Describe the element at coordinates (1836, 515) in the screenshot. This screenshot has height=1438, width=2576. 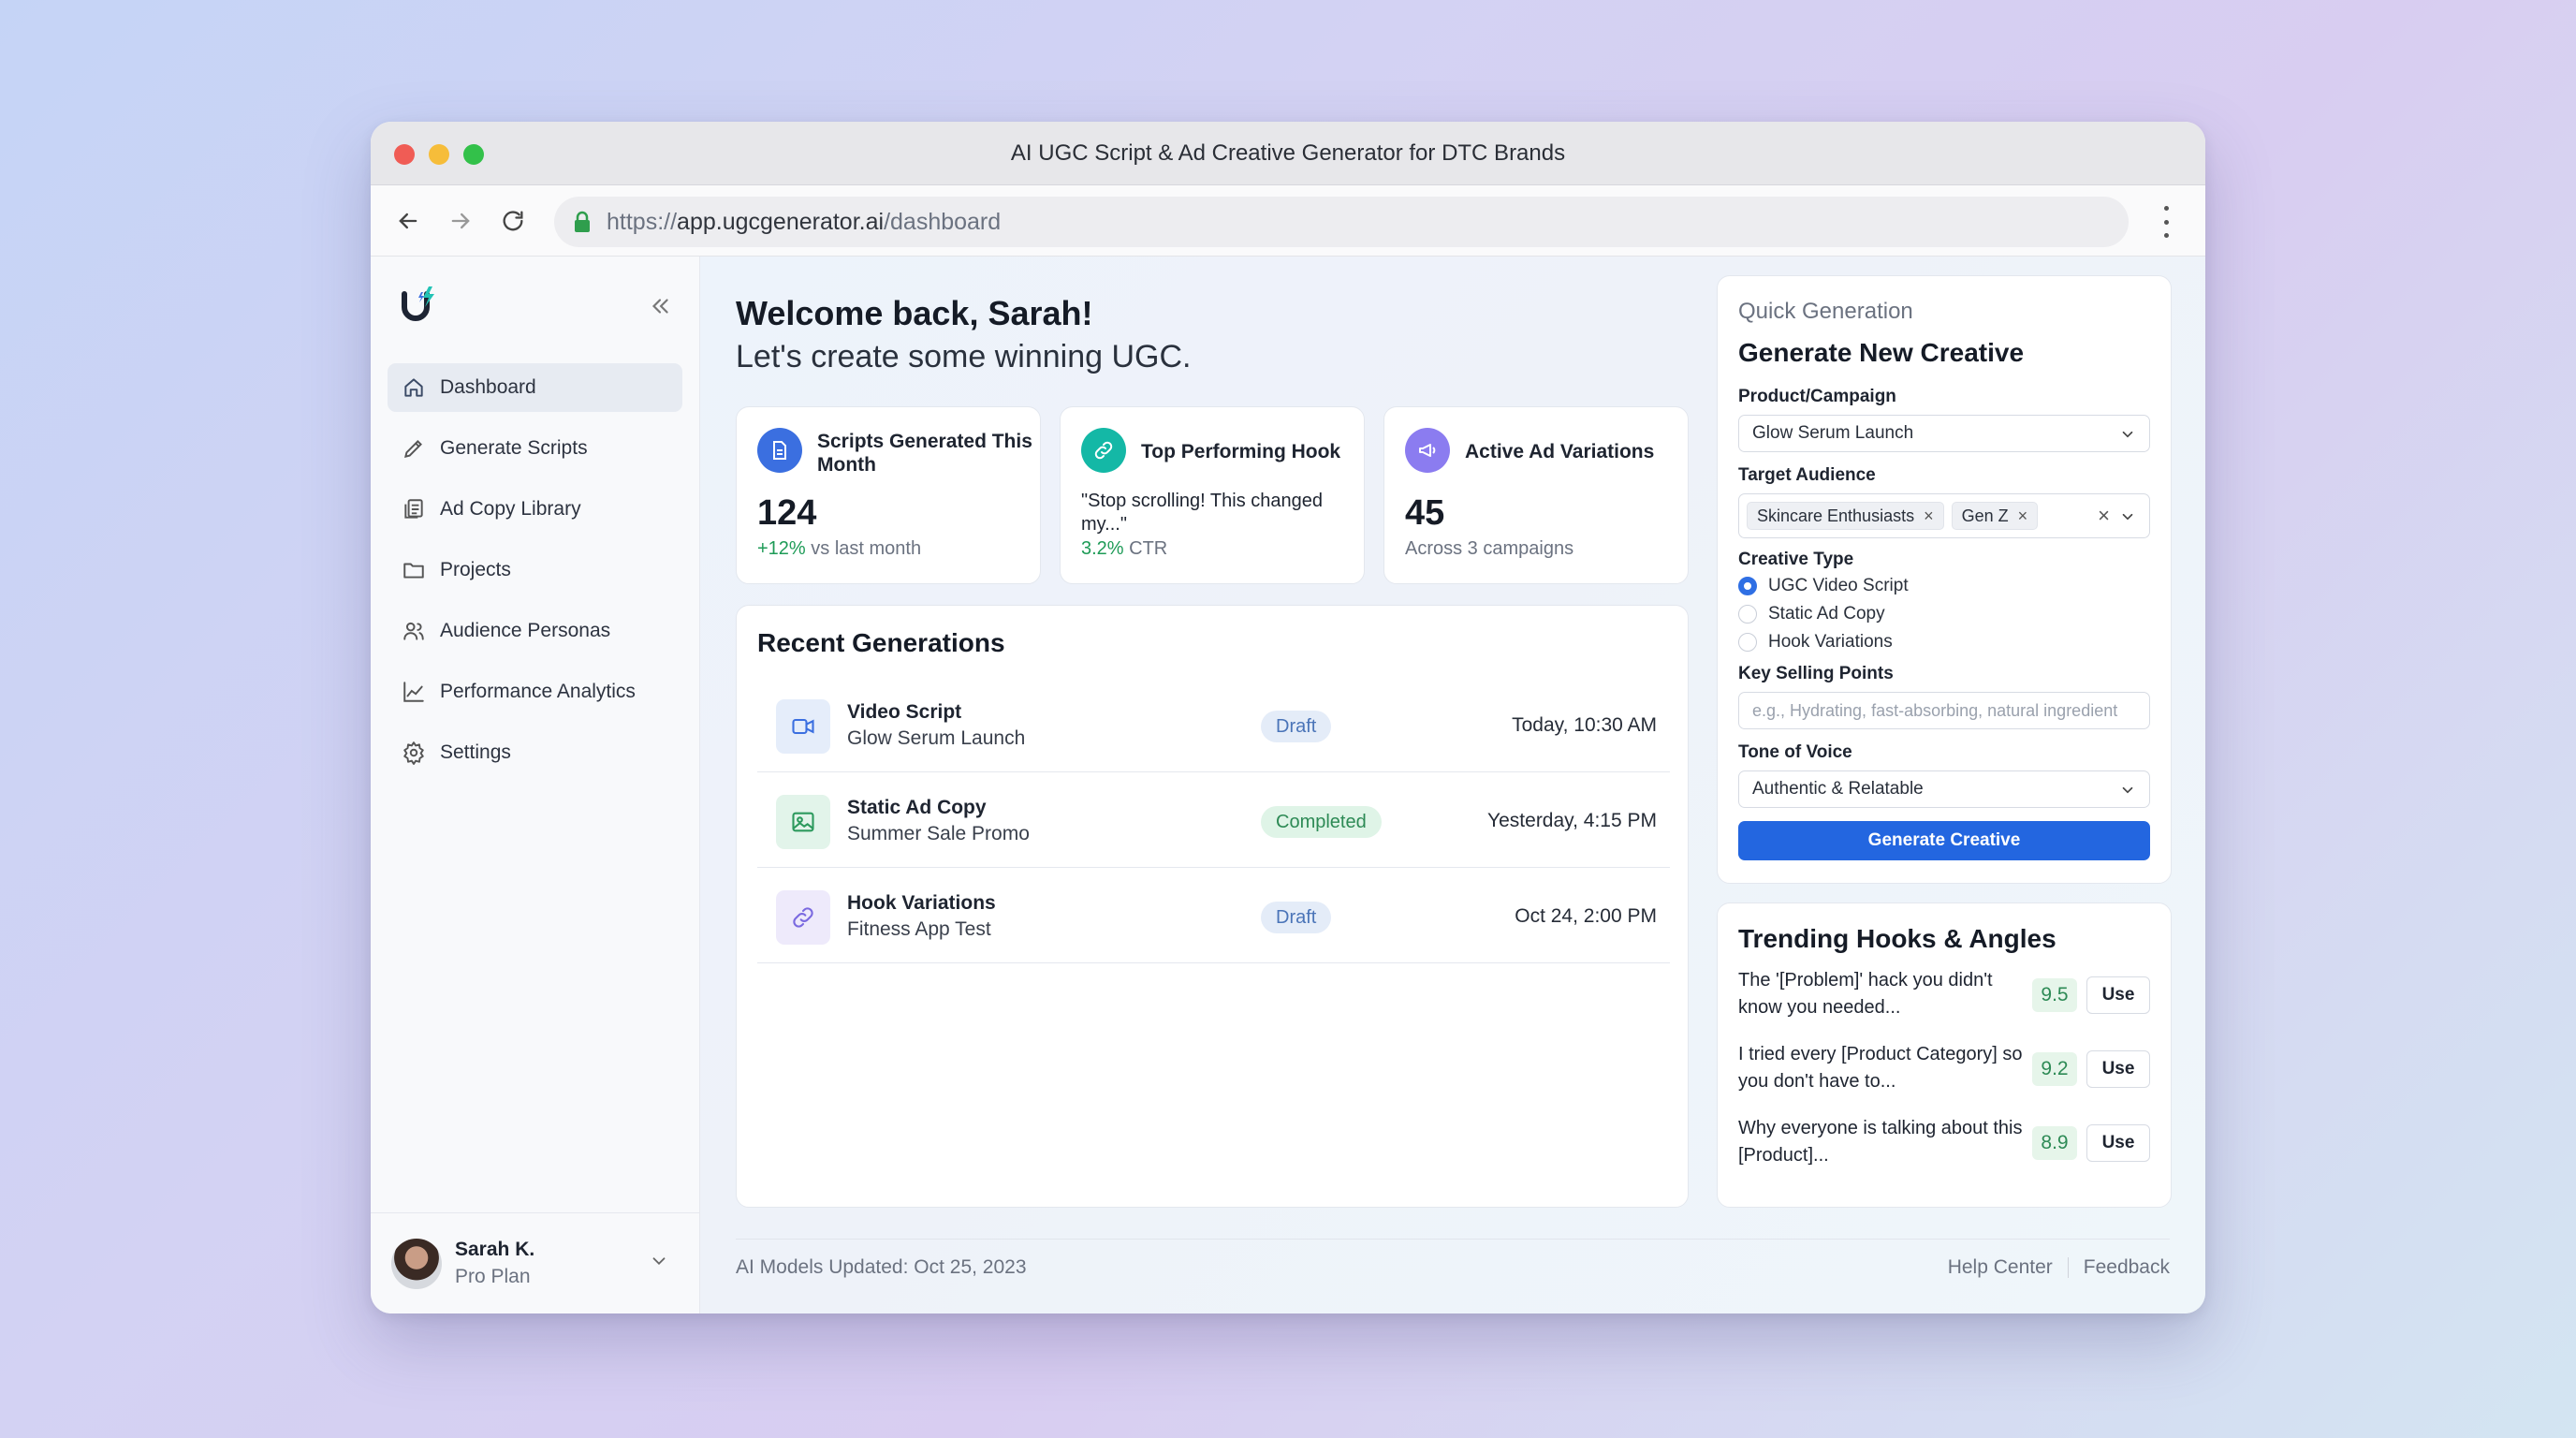
I see `chip-label: Skincare Enthusiasts` at that location.